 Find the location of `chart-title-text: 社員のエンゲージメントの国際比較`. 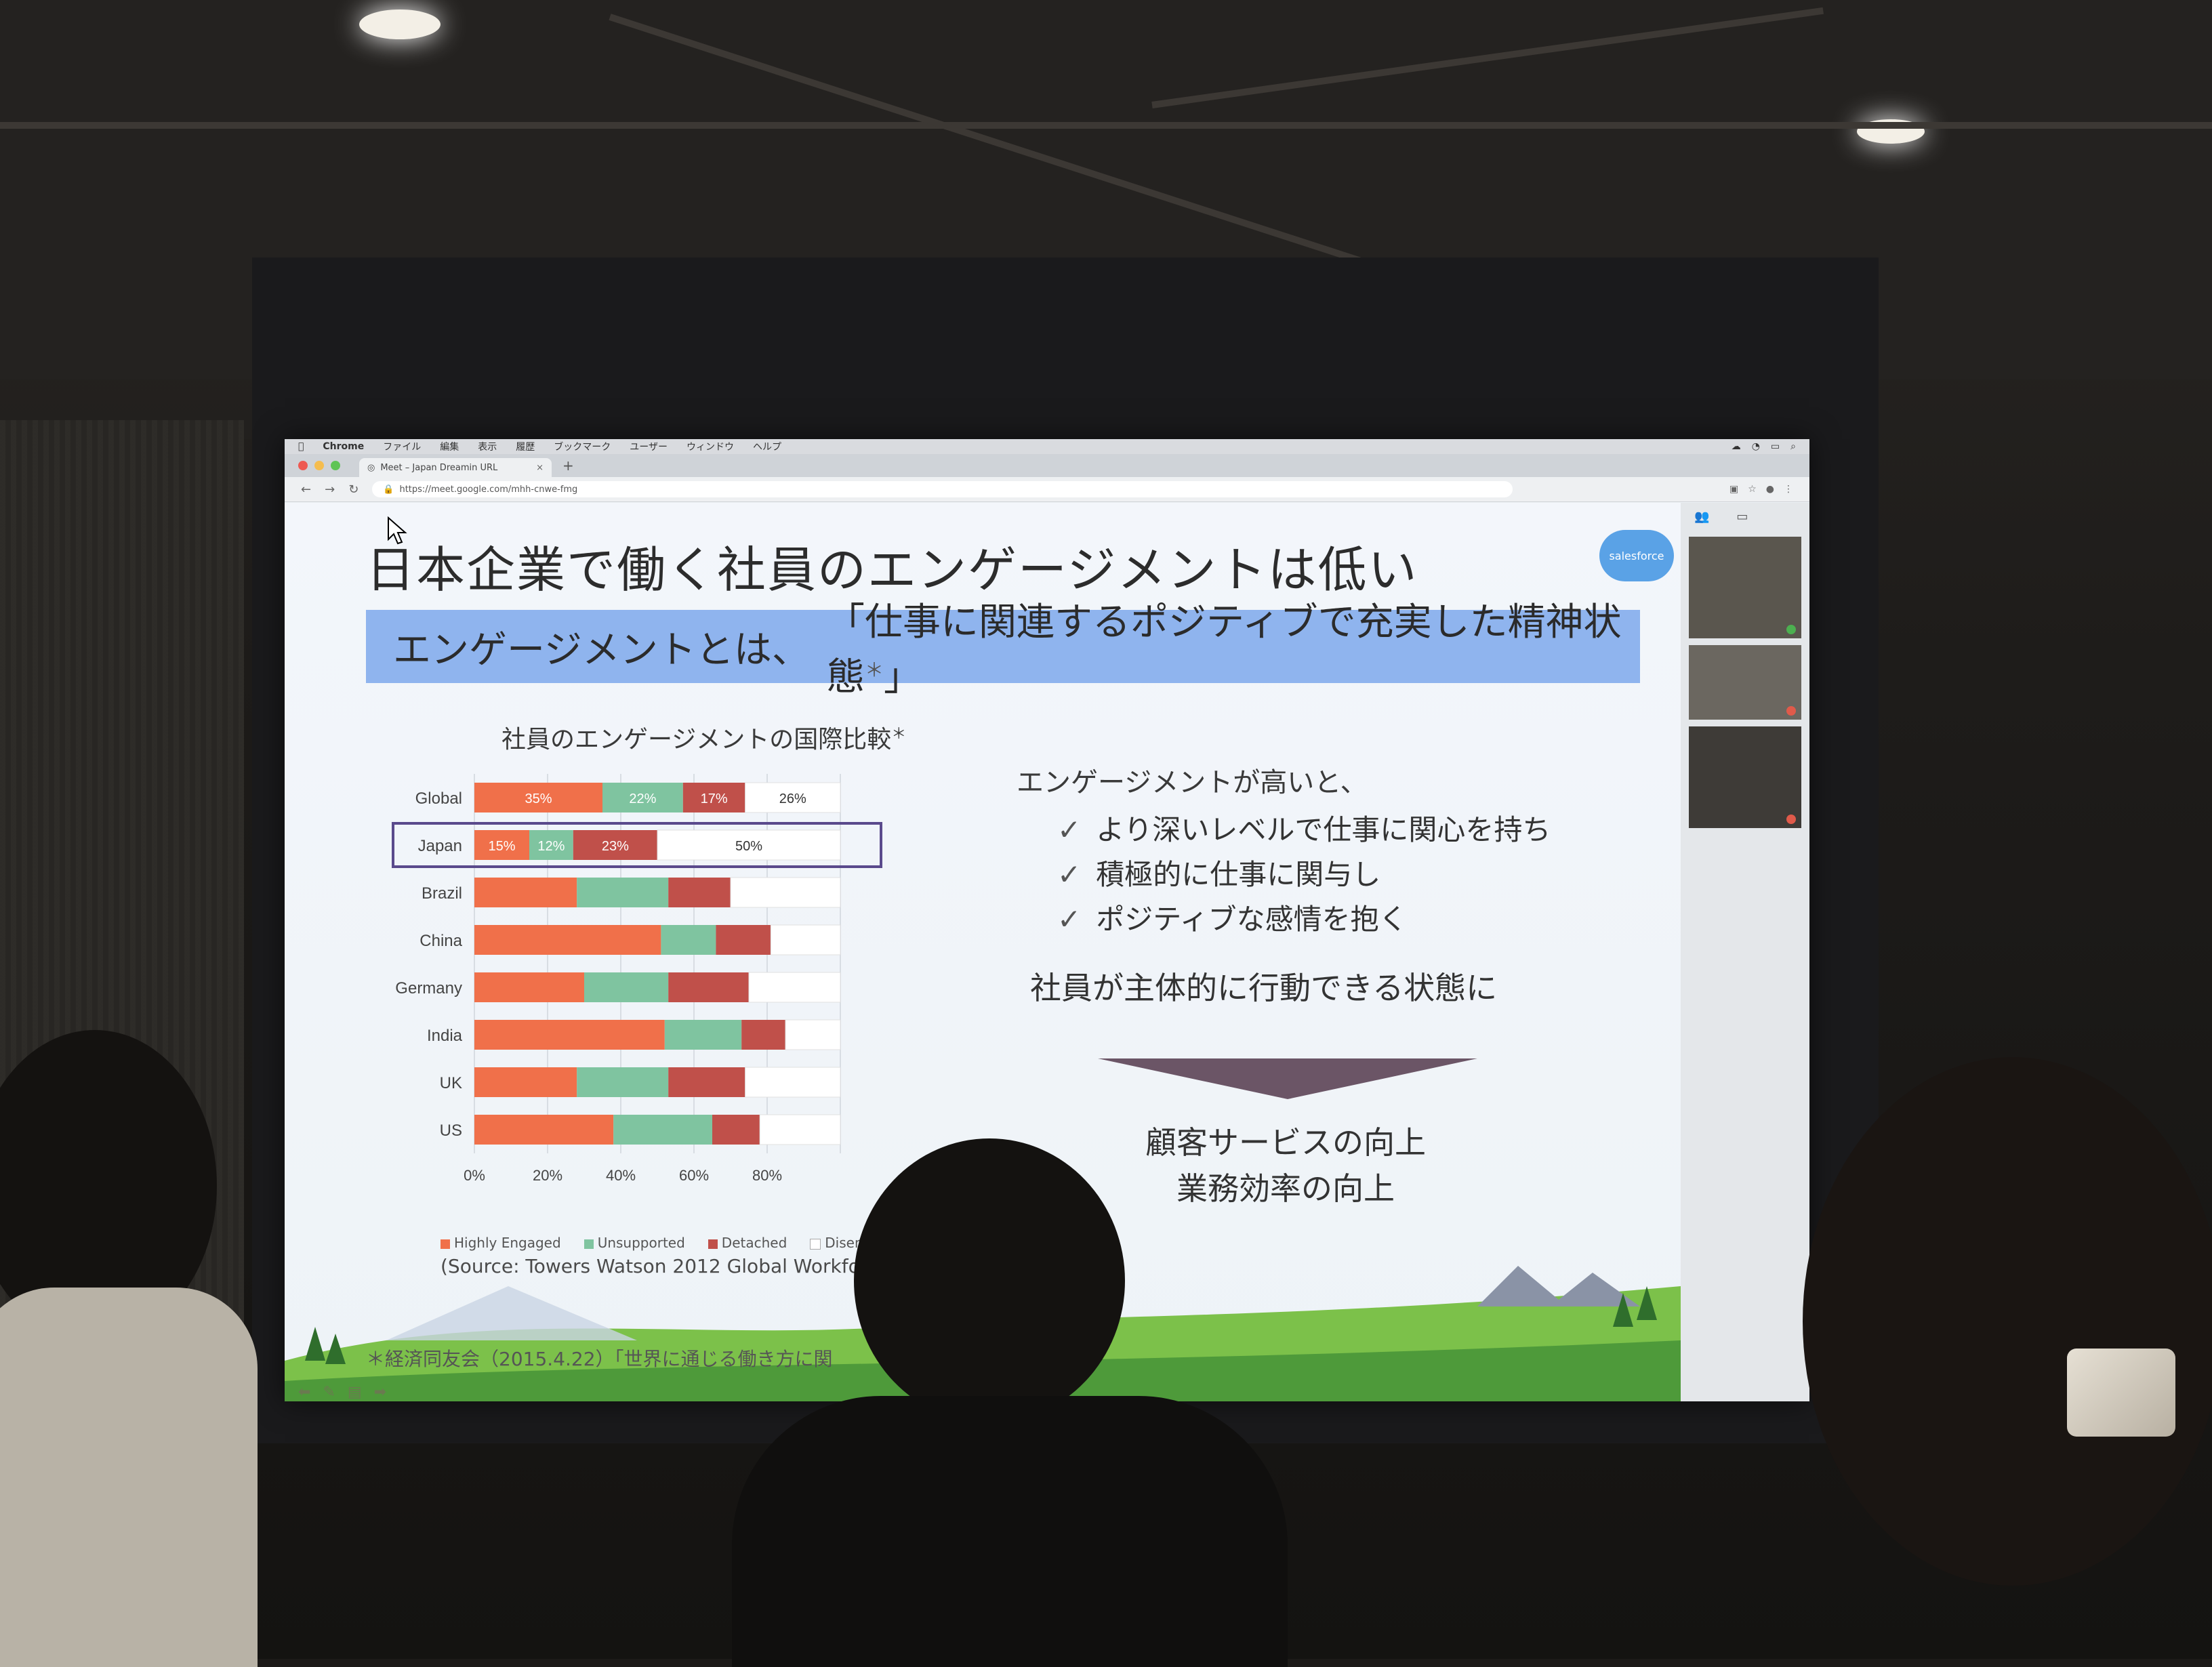

chart-title-text: 社員のエンゲージメントの国際比較 is located at coordinates (696, 740).